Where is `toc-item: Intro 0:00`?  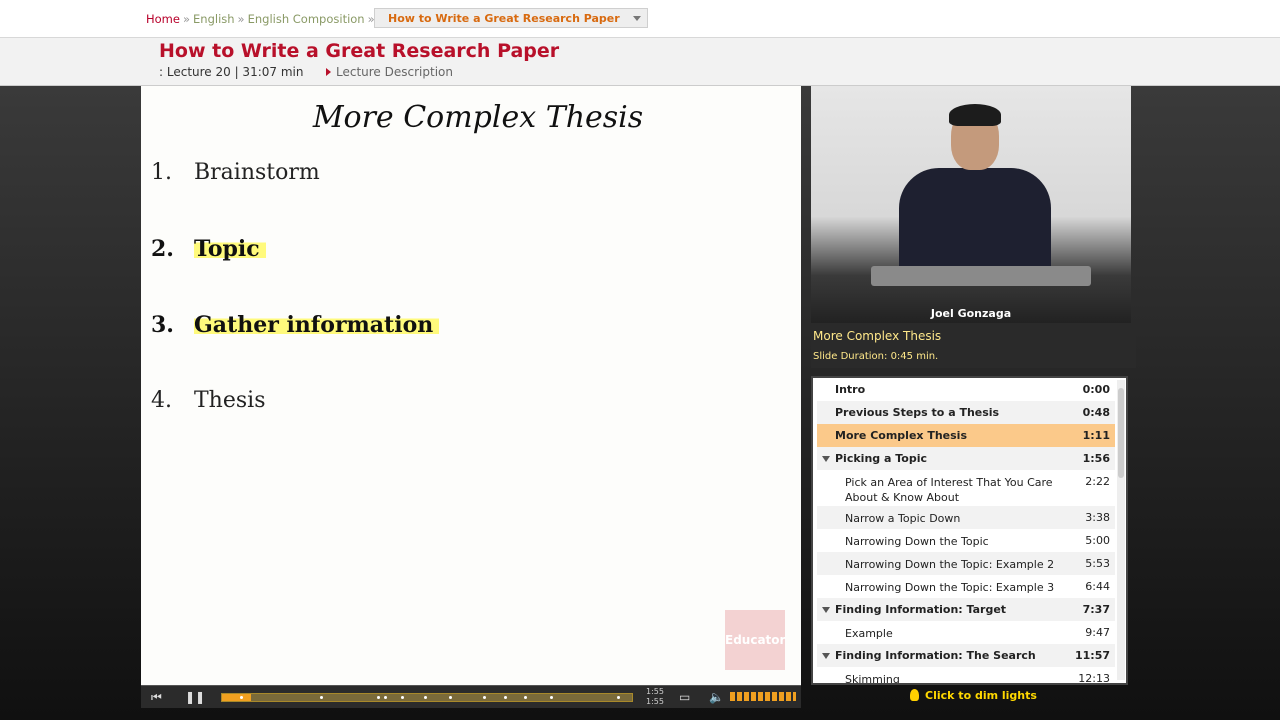 toc-item: Intro 0:00 is located at coordinates (966, 389).